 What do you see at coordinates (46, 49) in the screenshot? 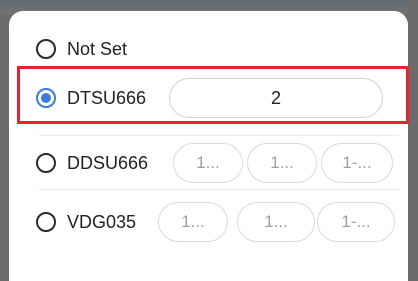
I see `radio-not-set` at bounding box center [46, 49].